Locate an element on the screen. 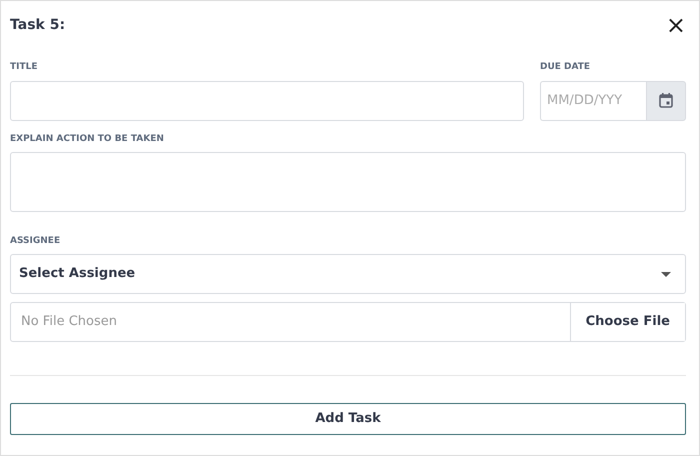  text-field is located at coordinates (267, 100).